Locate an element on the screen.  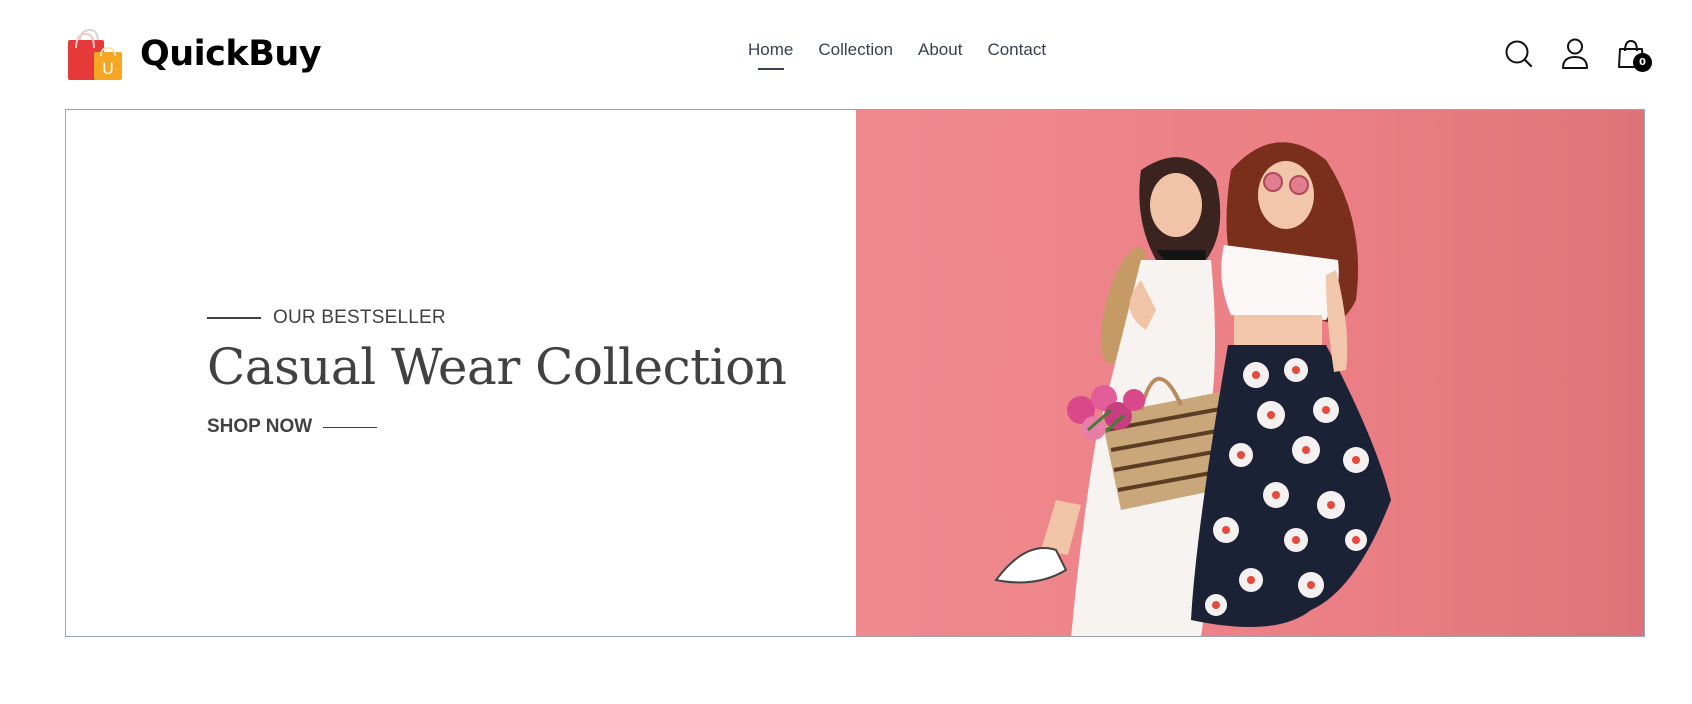
shopping-bag-icon: 0 is located at coordinates (1633, 55).